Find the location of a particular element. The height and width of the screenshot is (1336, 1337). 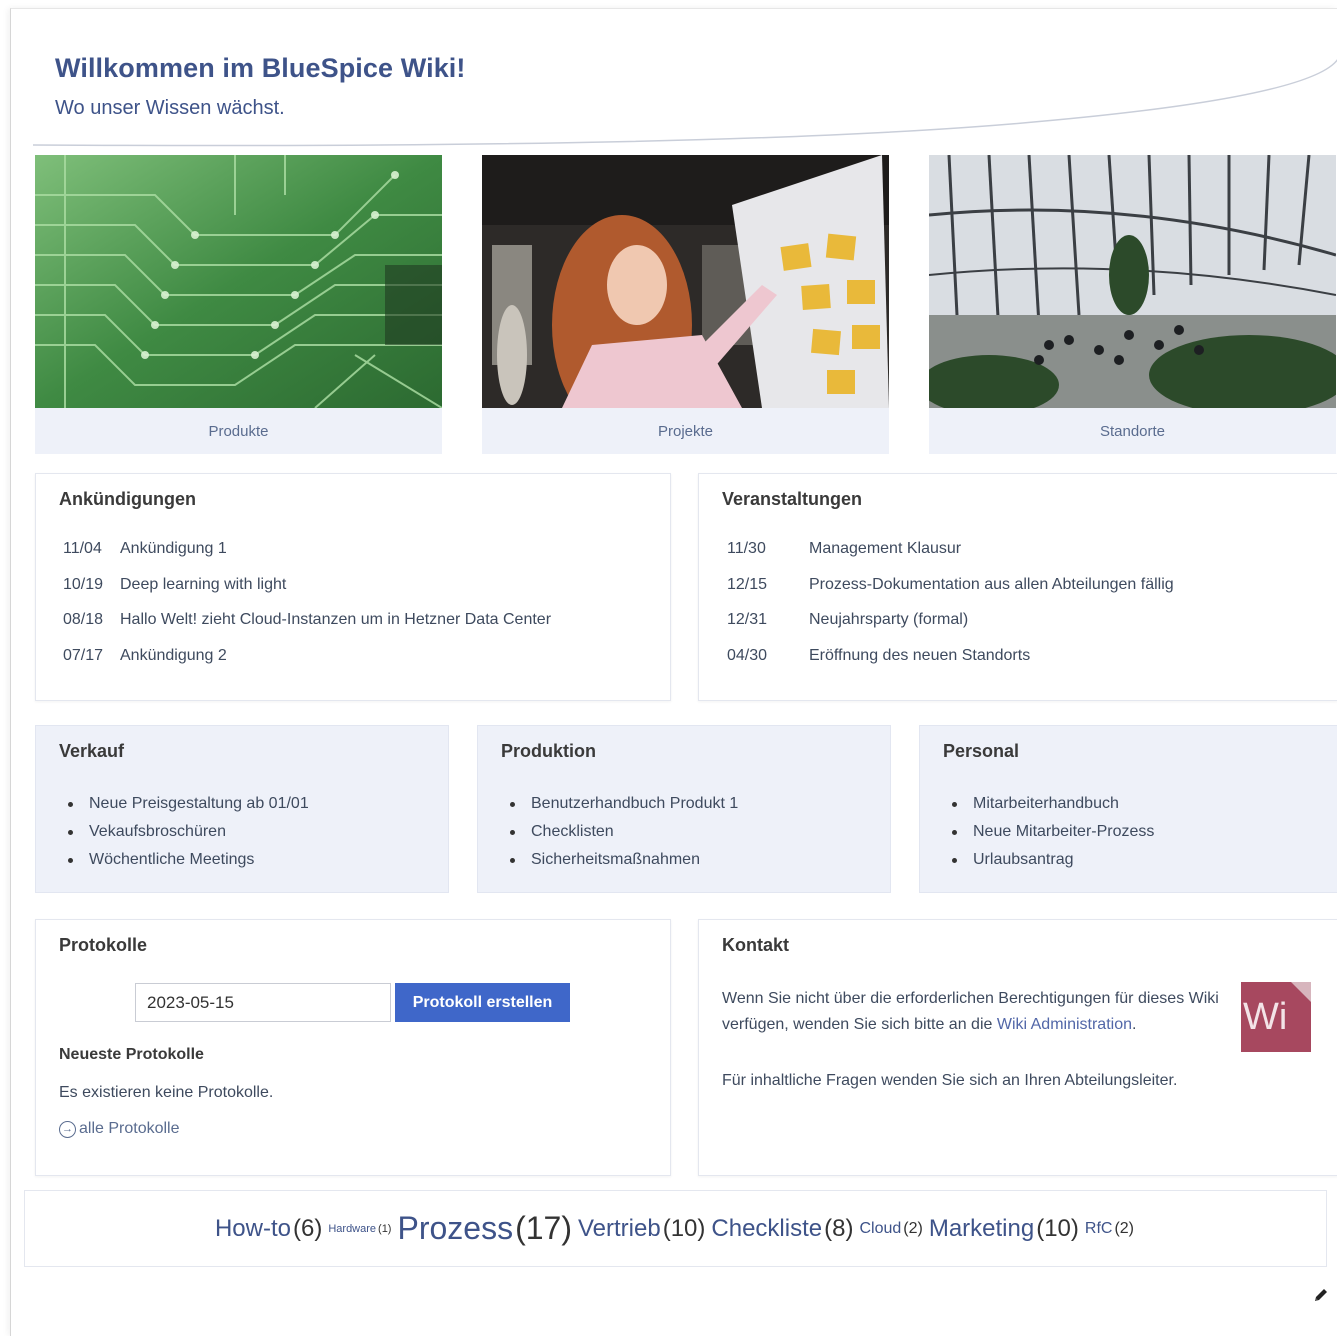

list-item: Vekaufsbroschüren is located at coordinates (186, 832).